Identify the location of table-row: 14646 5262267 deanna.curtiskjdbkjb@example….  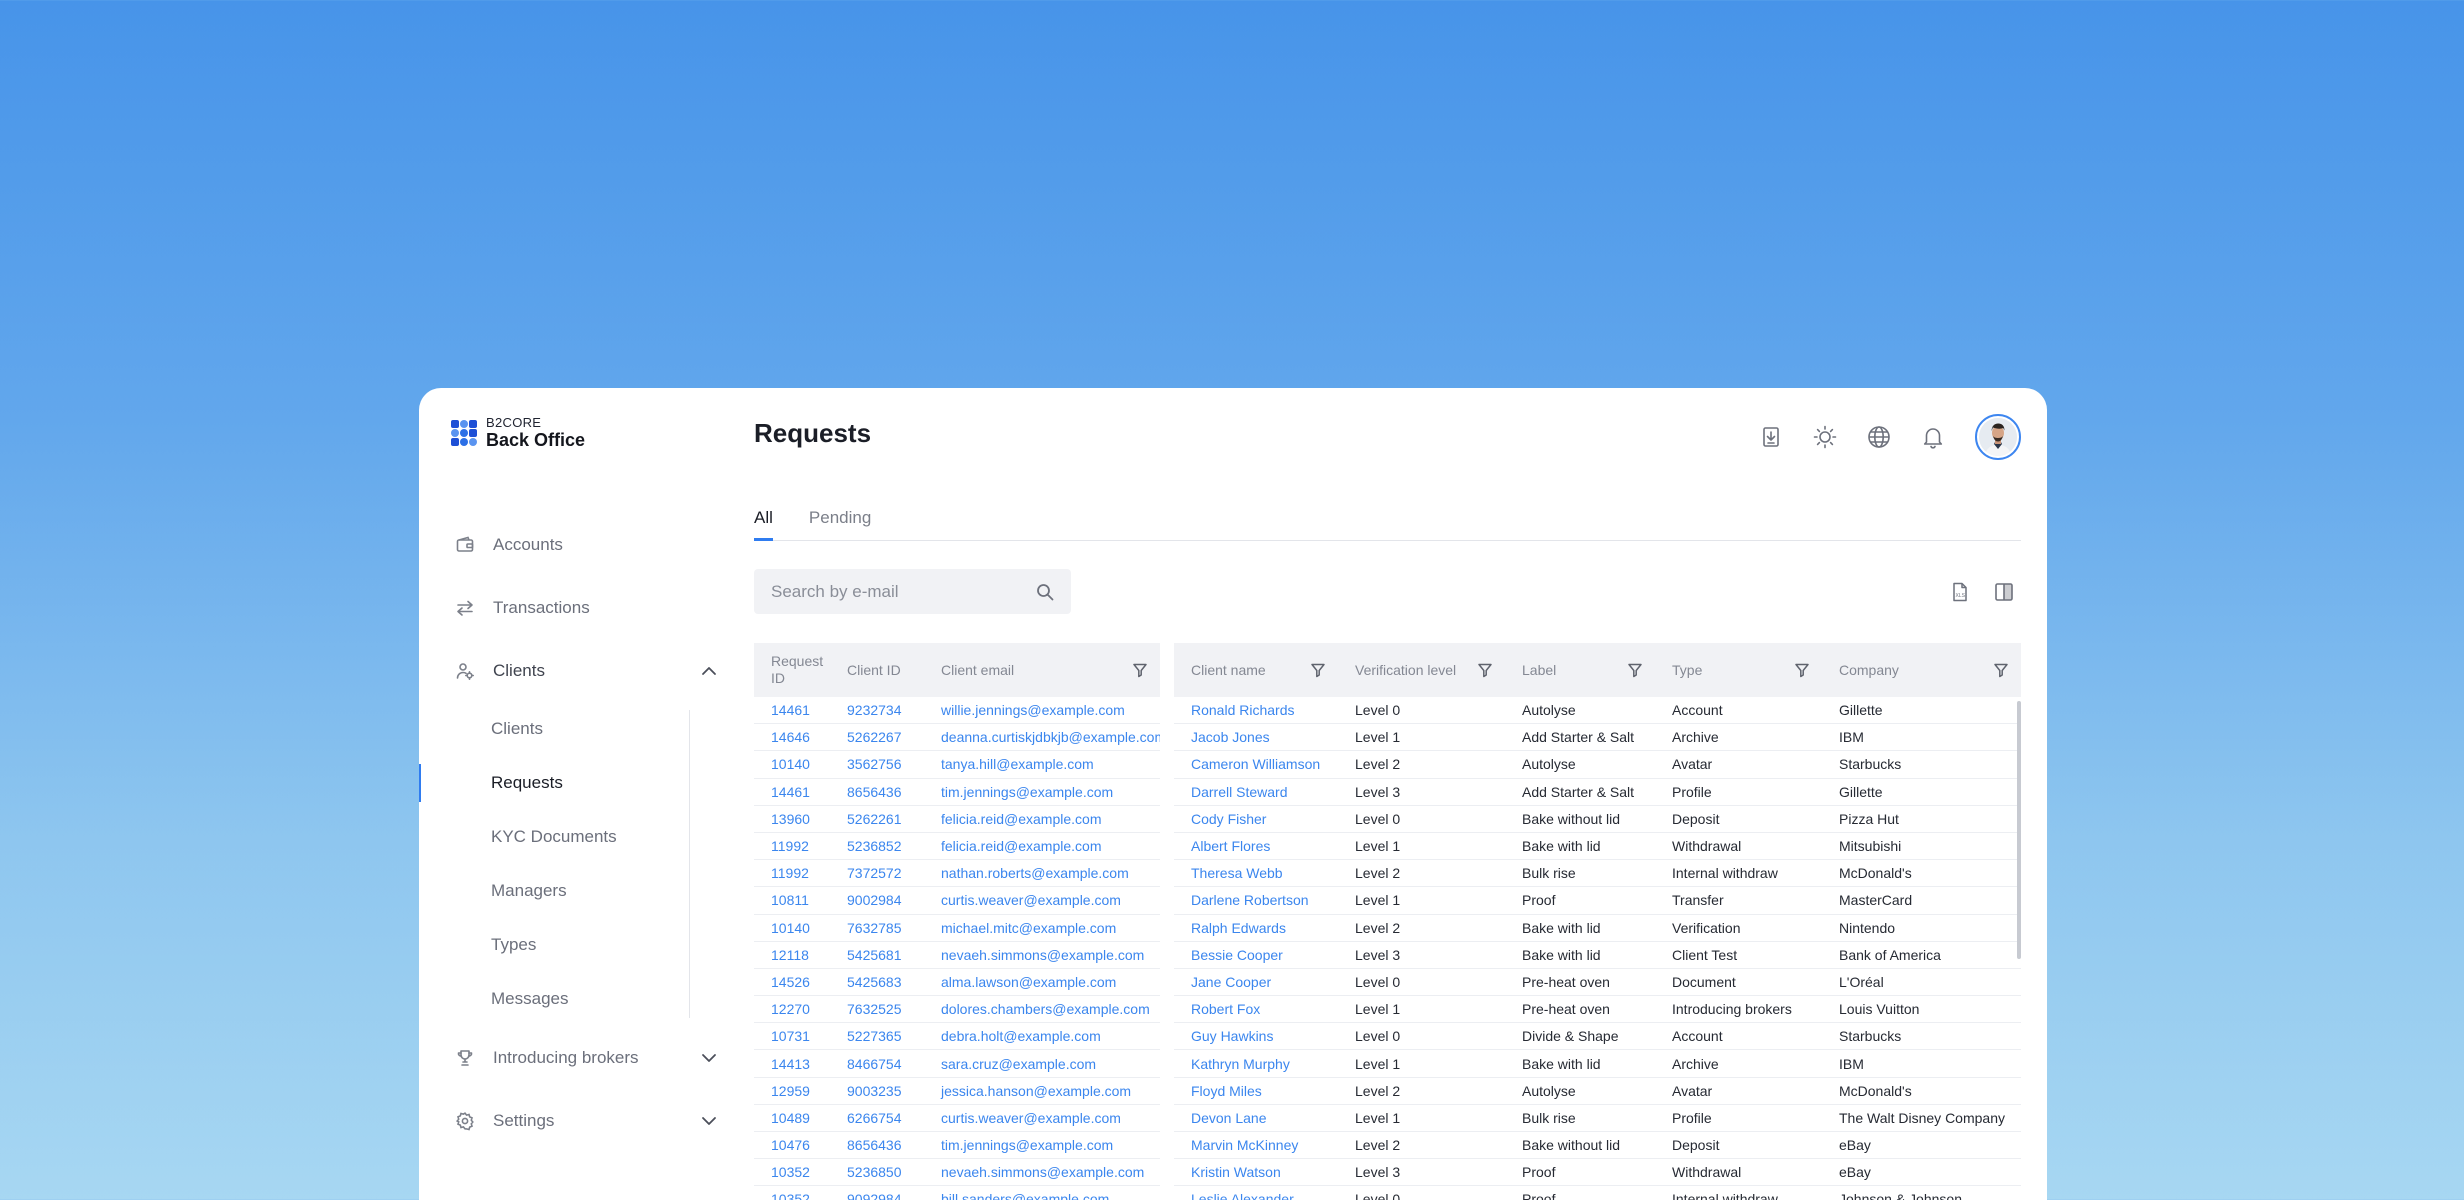
(1387, 738).